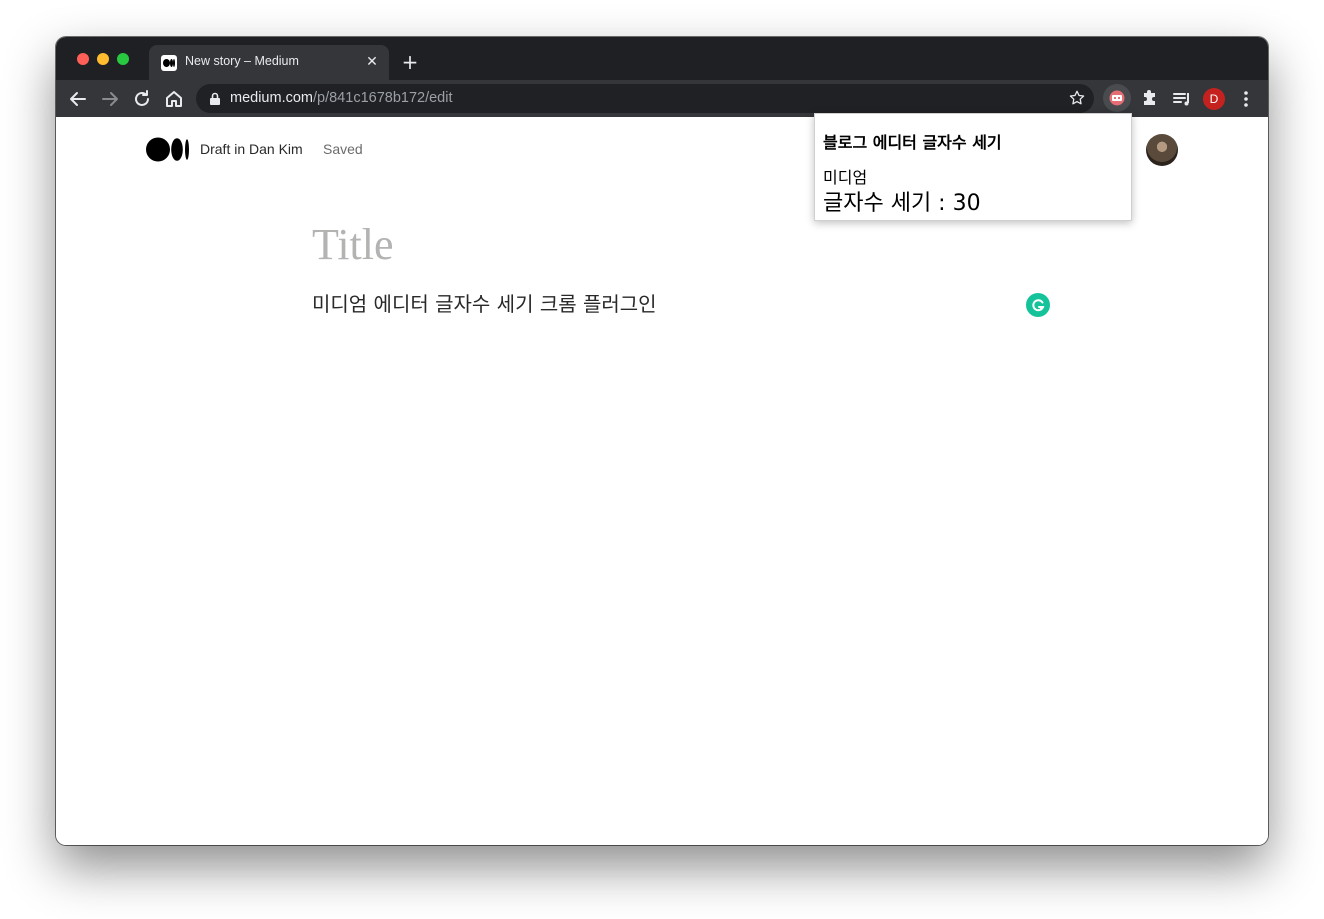 Image resolution: width=1324 pixels, height=919 pixels. I want to click on bookmark-star-icon, so click(1077, 98).